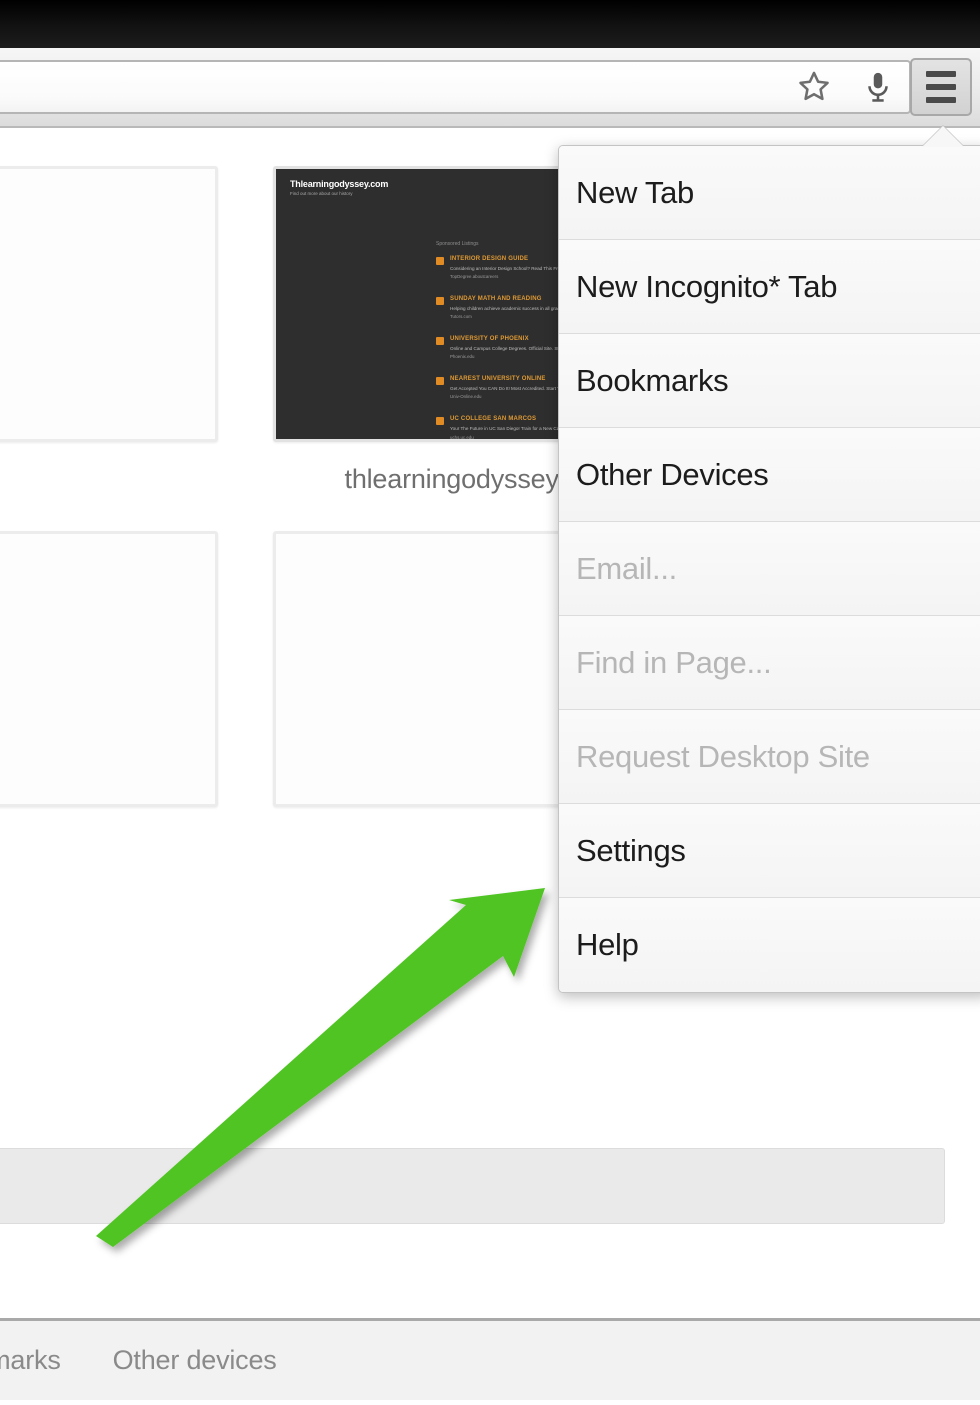 The height and width of the screenshot is (1405, 980). What do you see at coordinates (490, 24) in the screenshot?
I see `device-status-bar` at bounding box center [490, 24].